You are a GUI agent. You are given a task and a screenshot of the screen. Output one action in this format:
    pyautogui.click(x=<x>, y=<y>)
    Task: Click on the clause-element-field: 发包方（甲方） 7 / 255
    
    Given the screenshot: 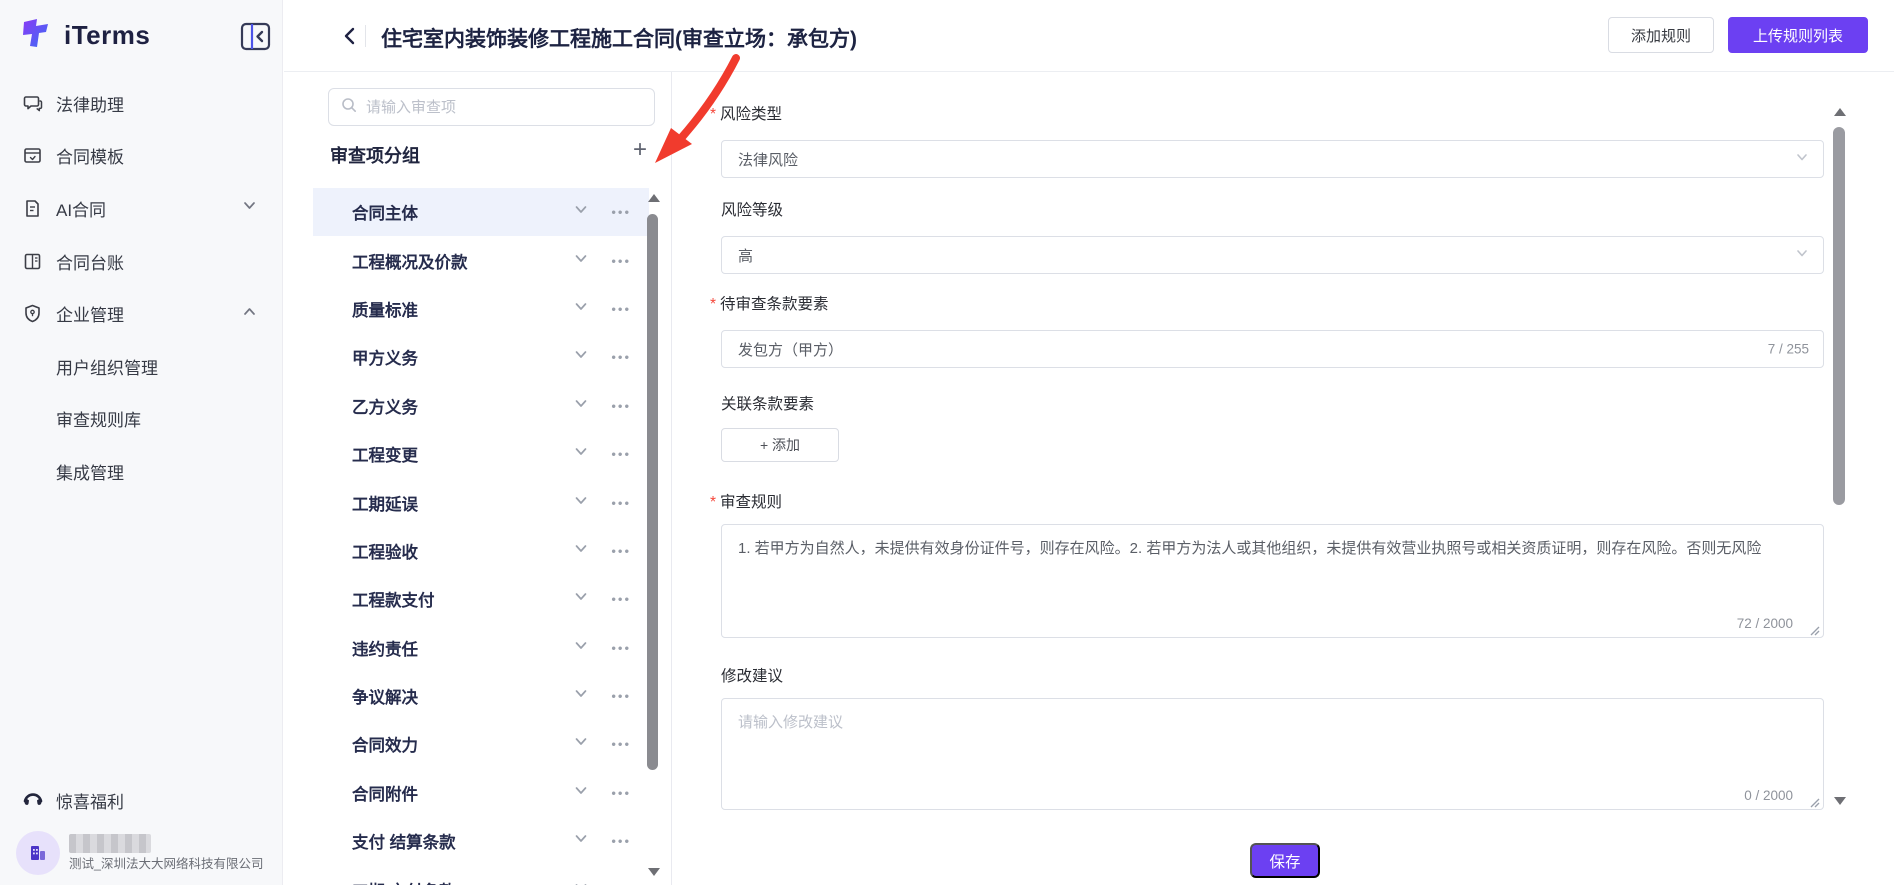 What is the action you would take?
    pyautogui.click(x=1272, y=349)
    